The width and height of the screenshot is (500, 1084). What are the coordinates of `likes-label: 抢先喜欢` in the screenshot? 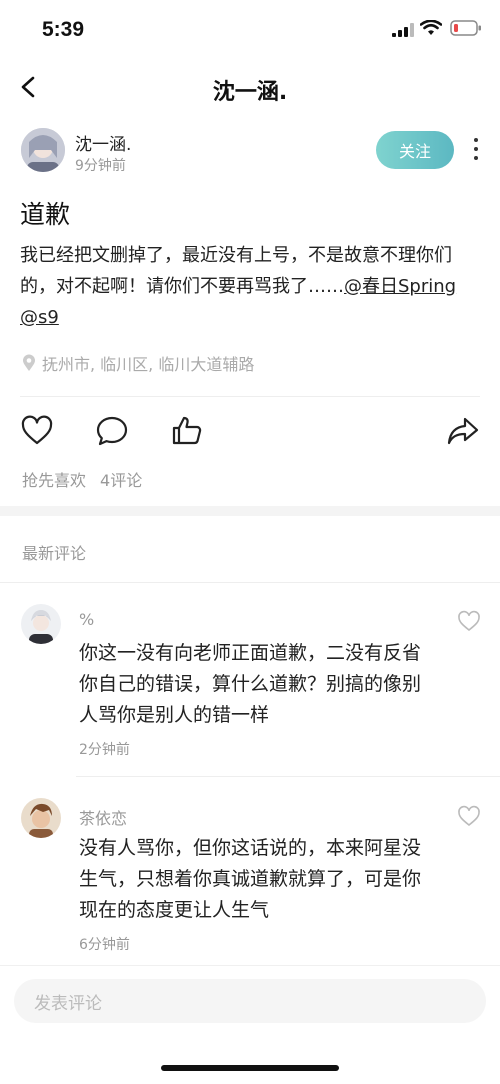 It's located at (54, 480).